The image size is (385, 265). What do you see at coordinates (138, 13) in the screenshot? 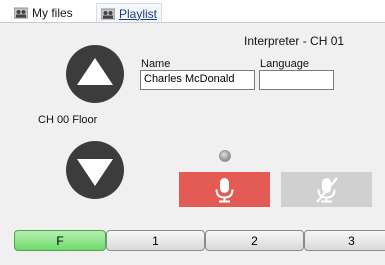
I see `tab-playlist-label: Playlist` at bounding box center [138, 13].